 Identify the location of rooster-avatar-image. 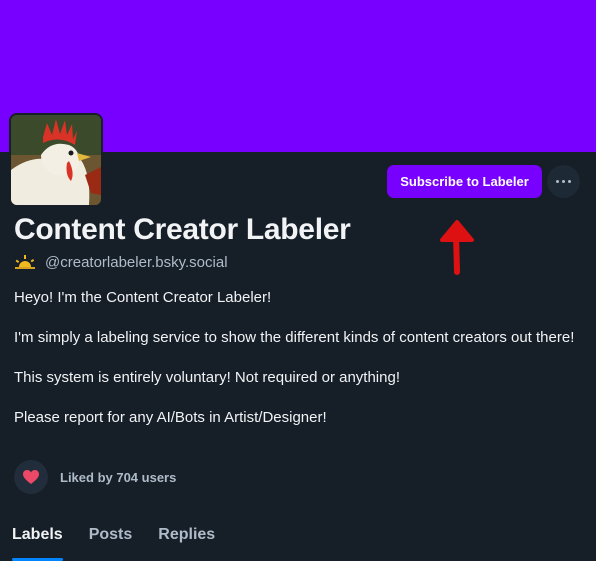
(56, 160).